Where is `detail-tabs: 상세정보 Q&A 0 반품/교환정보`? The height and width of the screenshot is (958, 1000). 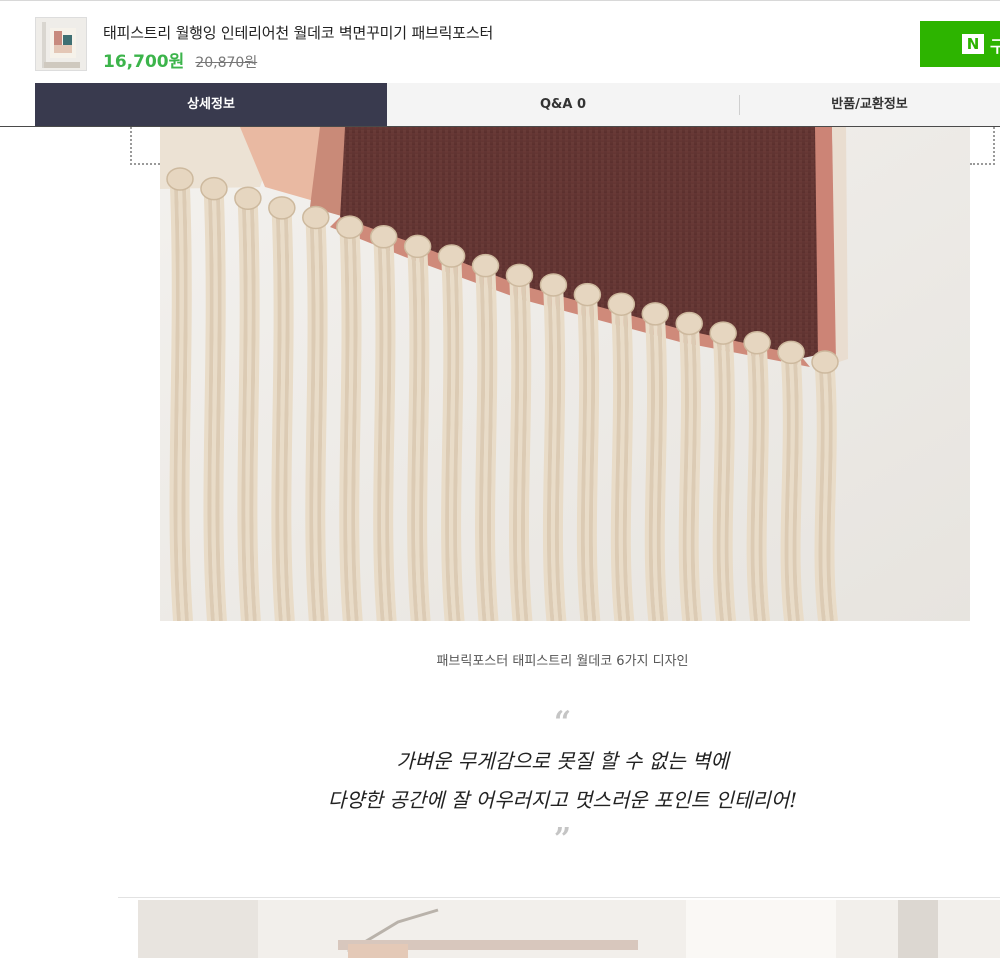
detail-tabs: 상세정보 Q&A 0 반품/교환정보 is located at coordinates (517, 105).